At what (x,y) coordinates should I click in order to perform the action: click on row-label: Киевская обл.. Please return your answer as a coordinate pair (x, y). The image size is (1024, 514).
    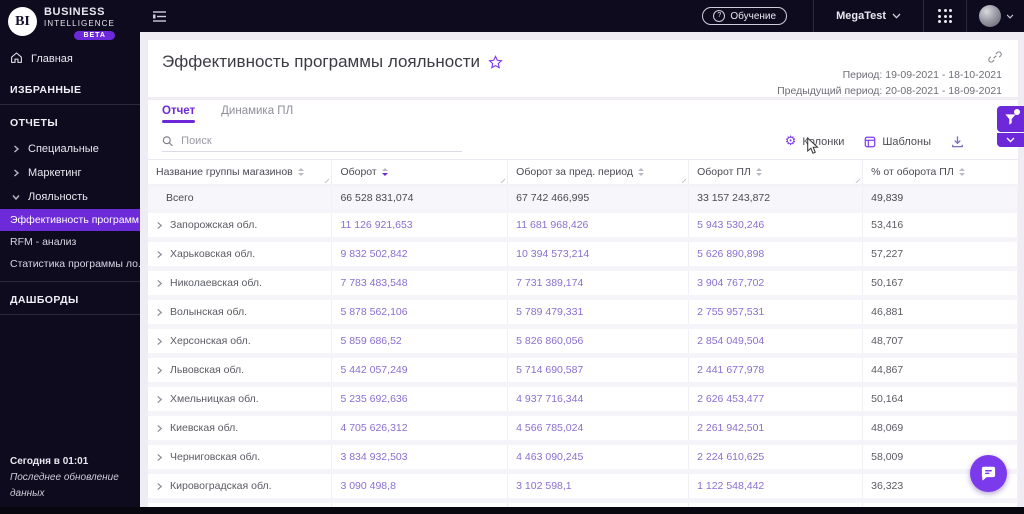
    Looking at the image, I should click on (204, 428).